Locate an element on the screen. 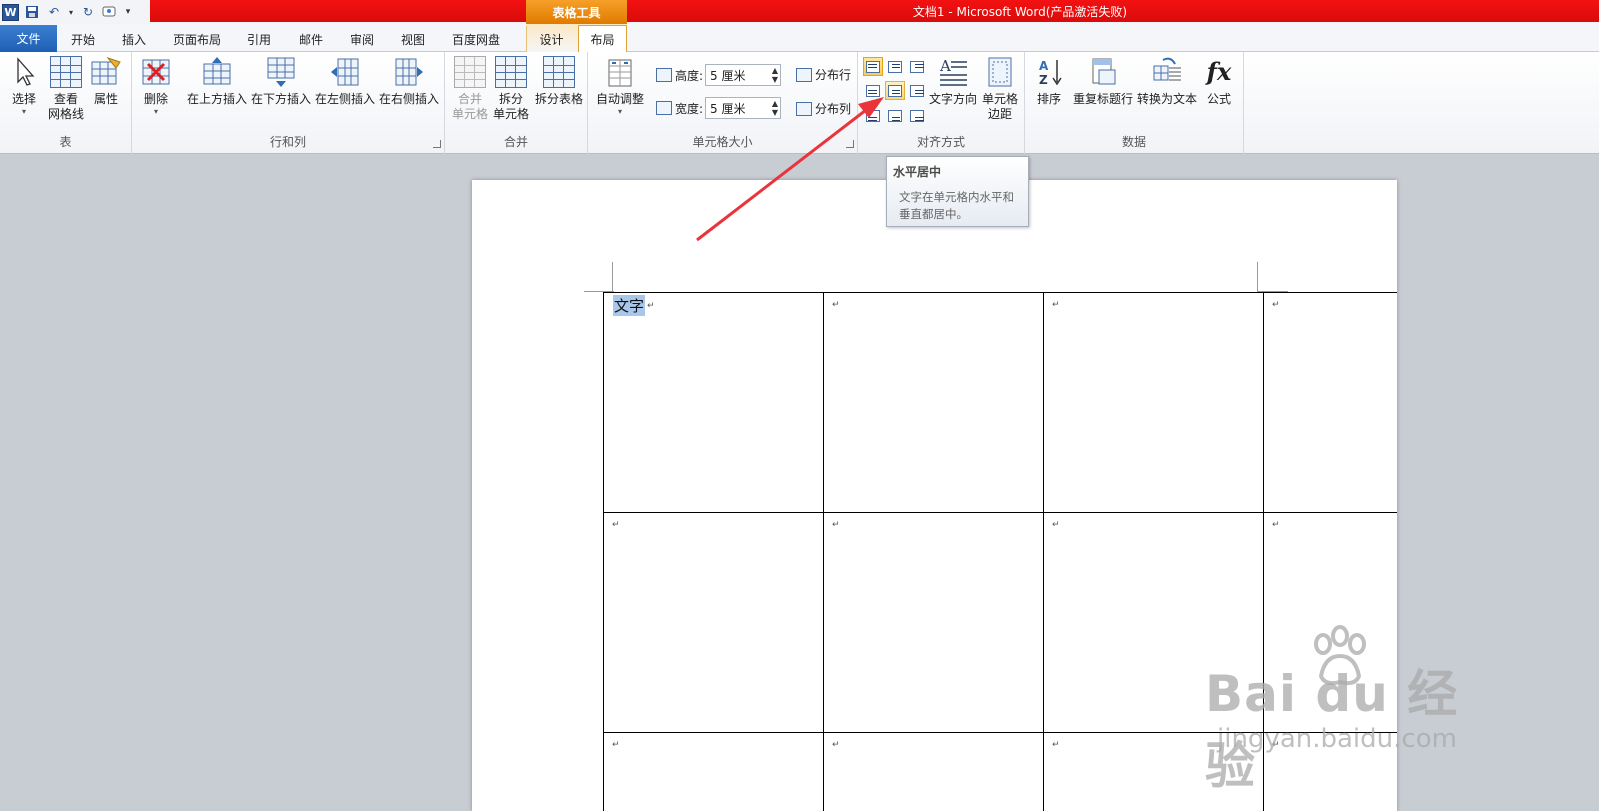 This screenshot has height=811, width=1599. align-top-center-button is located at coordinates (895, 66).